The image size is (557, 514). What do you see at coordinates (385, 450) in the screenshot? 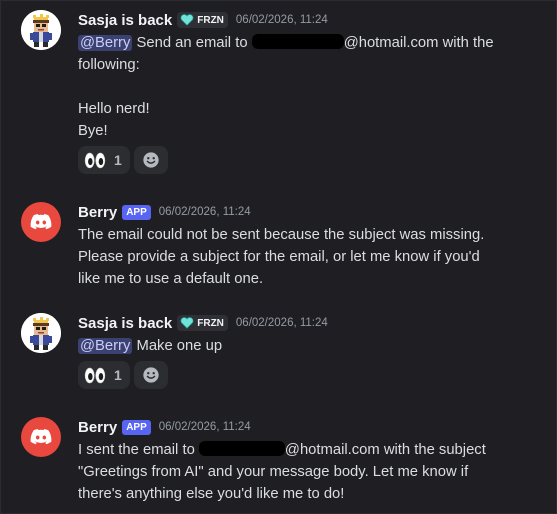
I see `message-text: @hotmail.com with the subject` at bounding box center [385, 450].